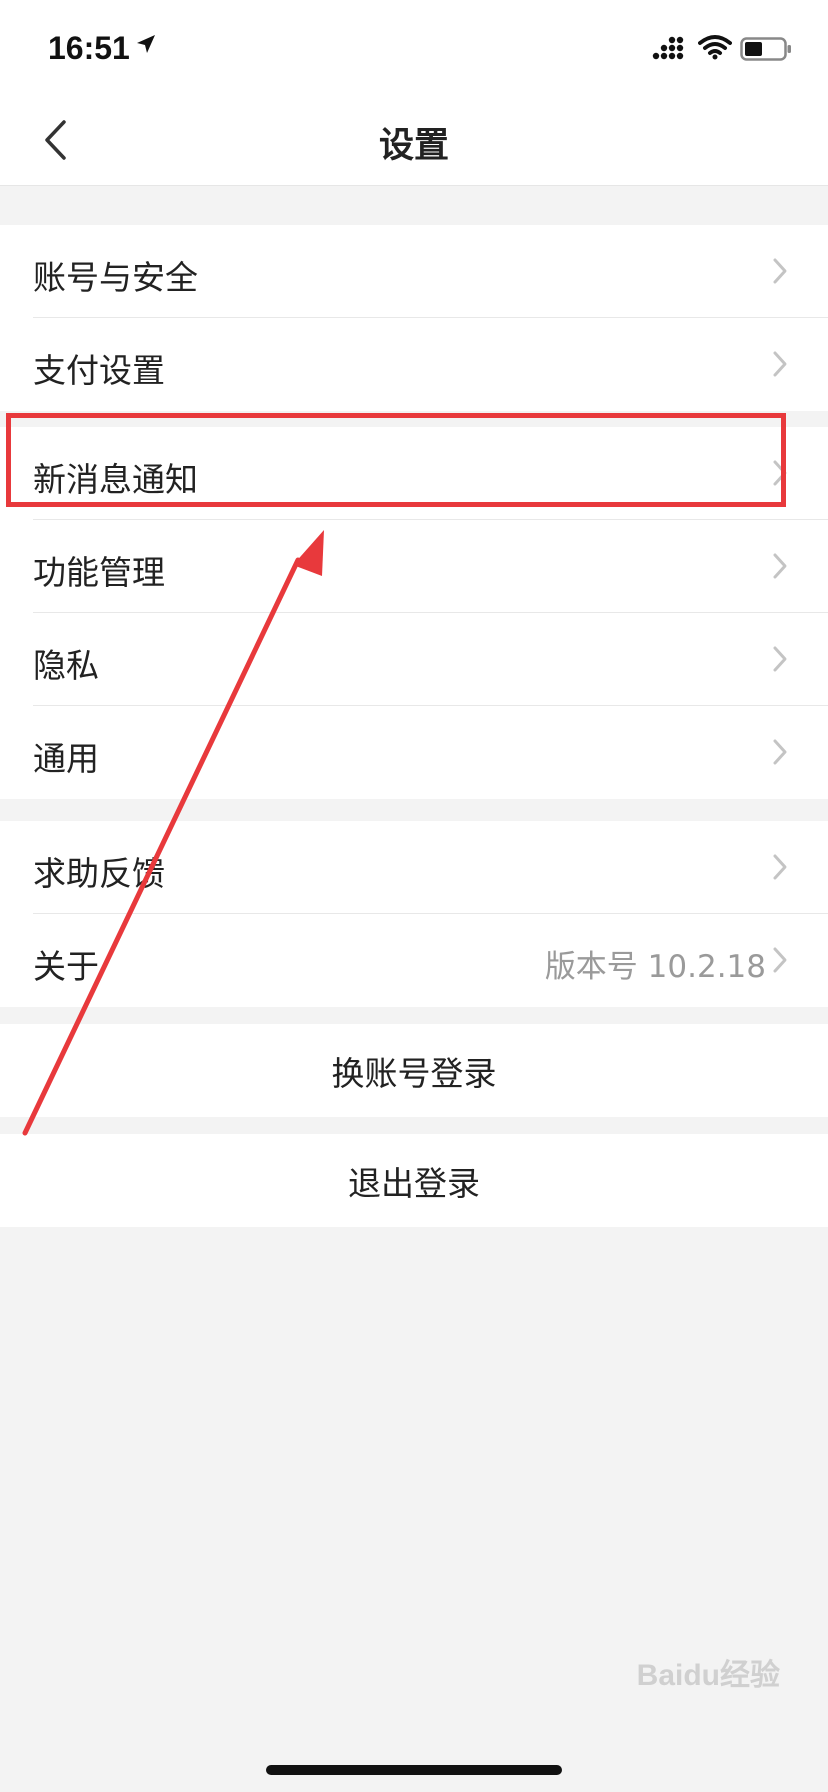  I want to click on settings-row-account-security: 账号与安全, so click(414, 271).